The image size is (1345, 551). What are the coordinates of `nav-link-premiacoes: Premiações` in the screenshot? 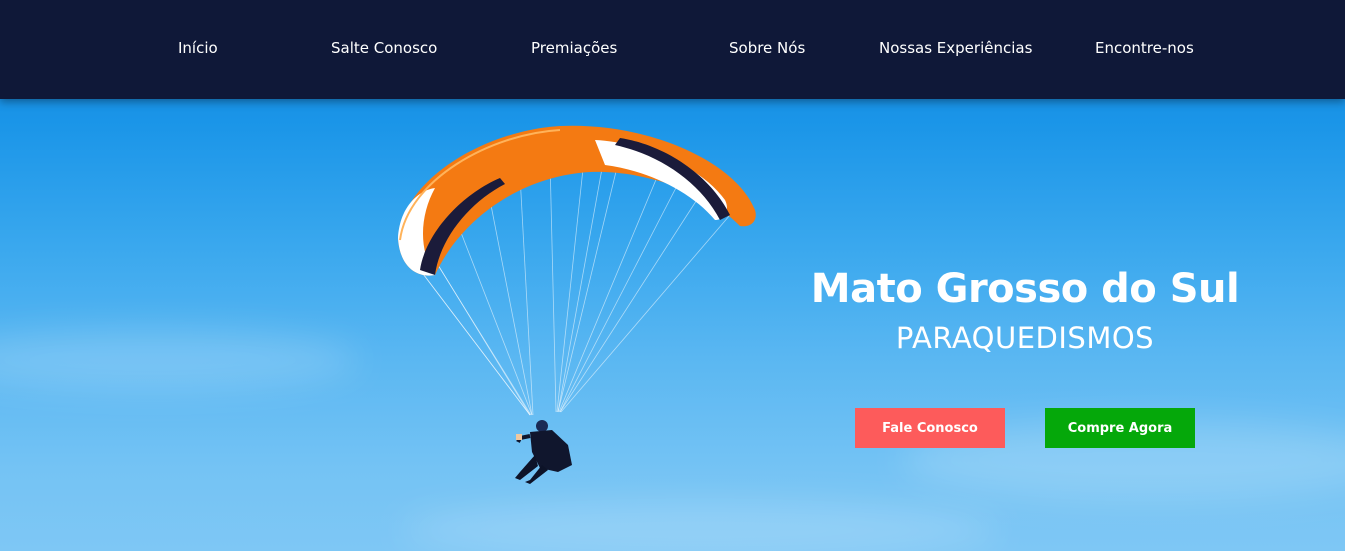 It's located at (574, 48).